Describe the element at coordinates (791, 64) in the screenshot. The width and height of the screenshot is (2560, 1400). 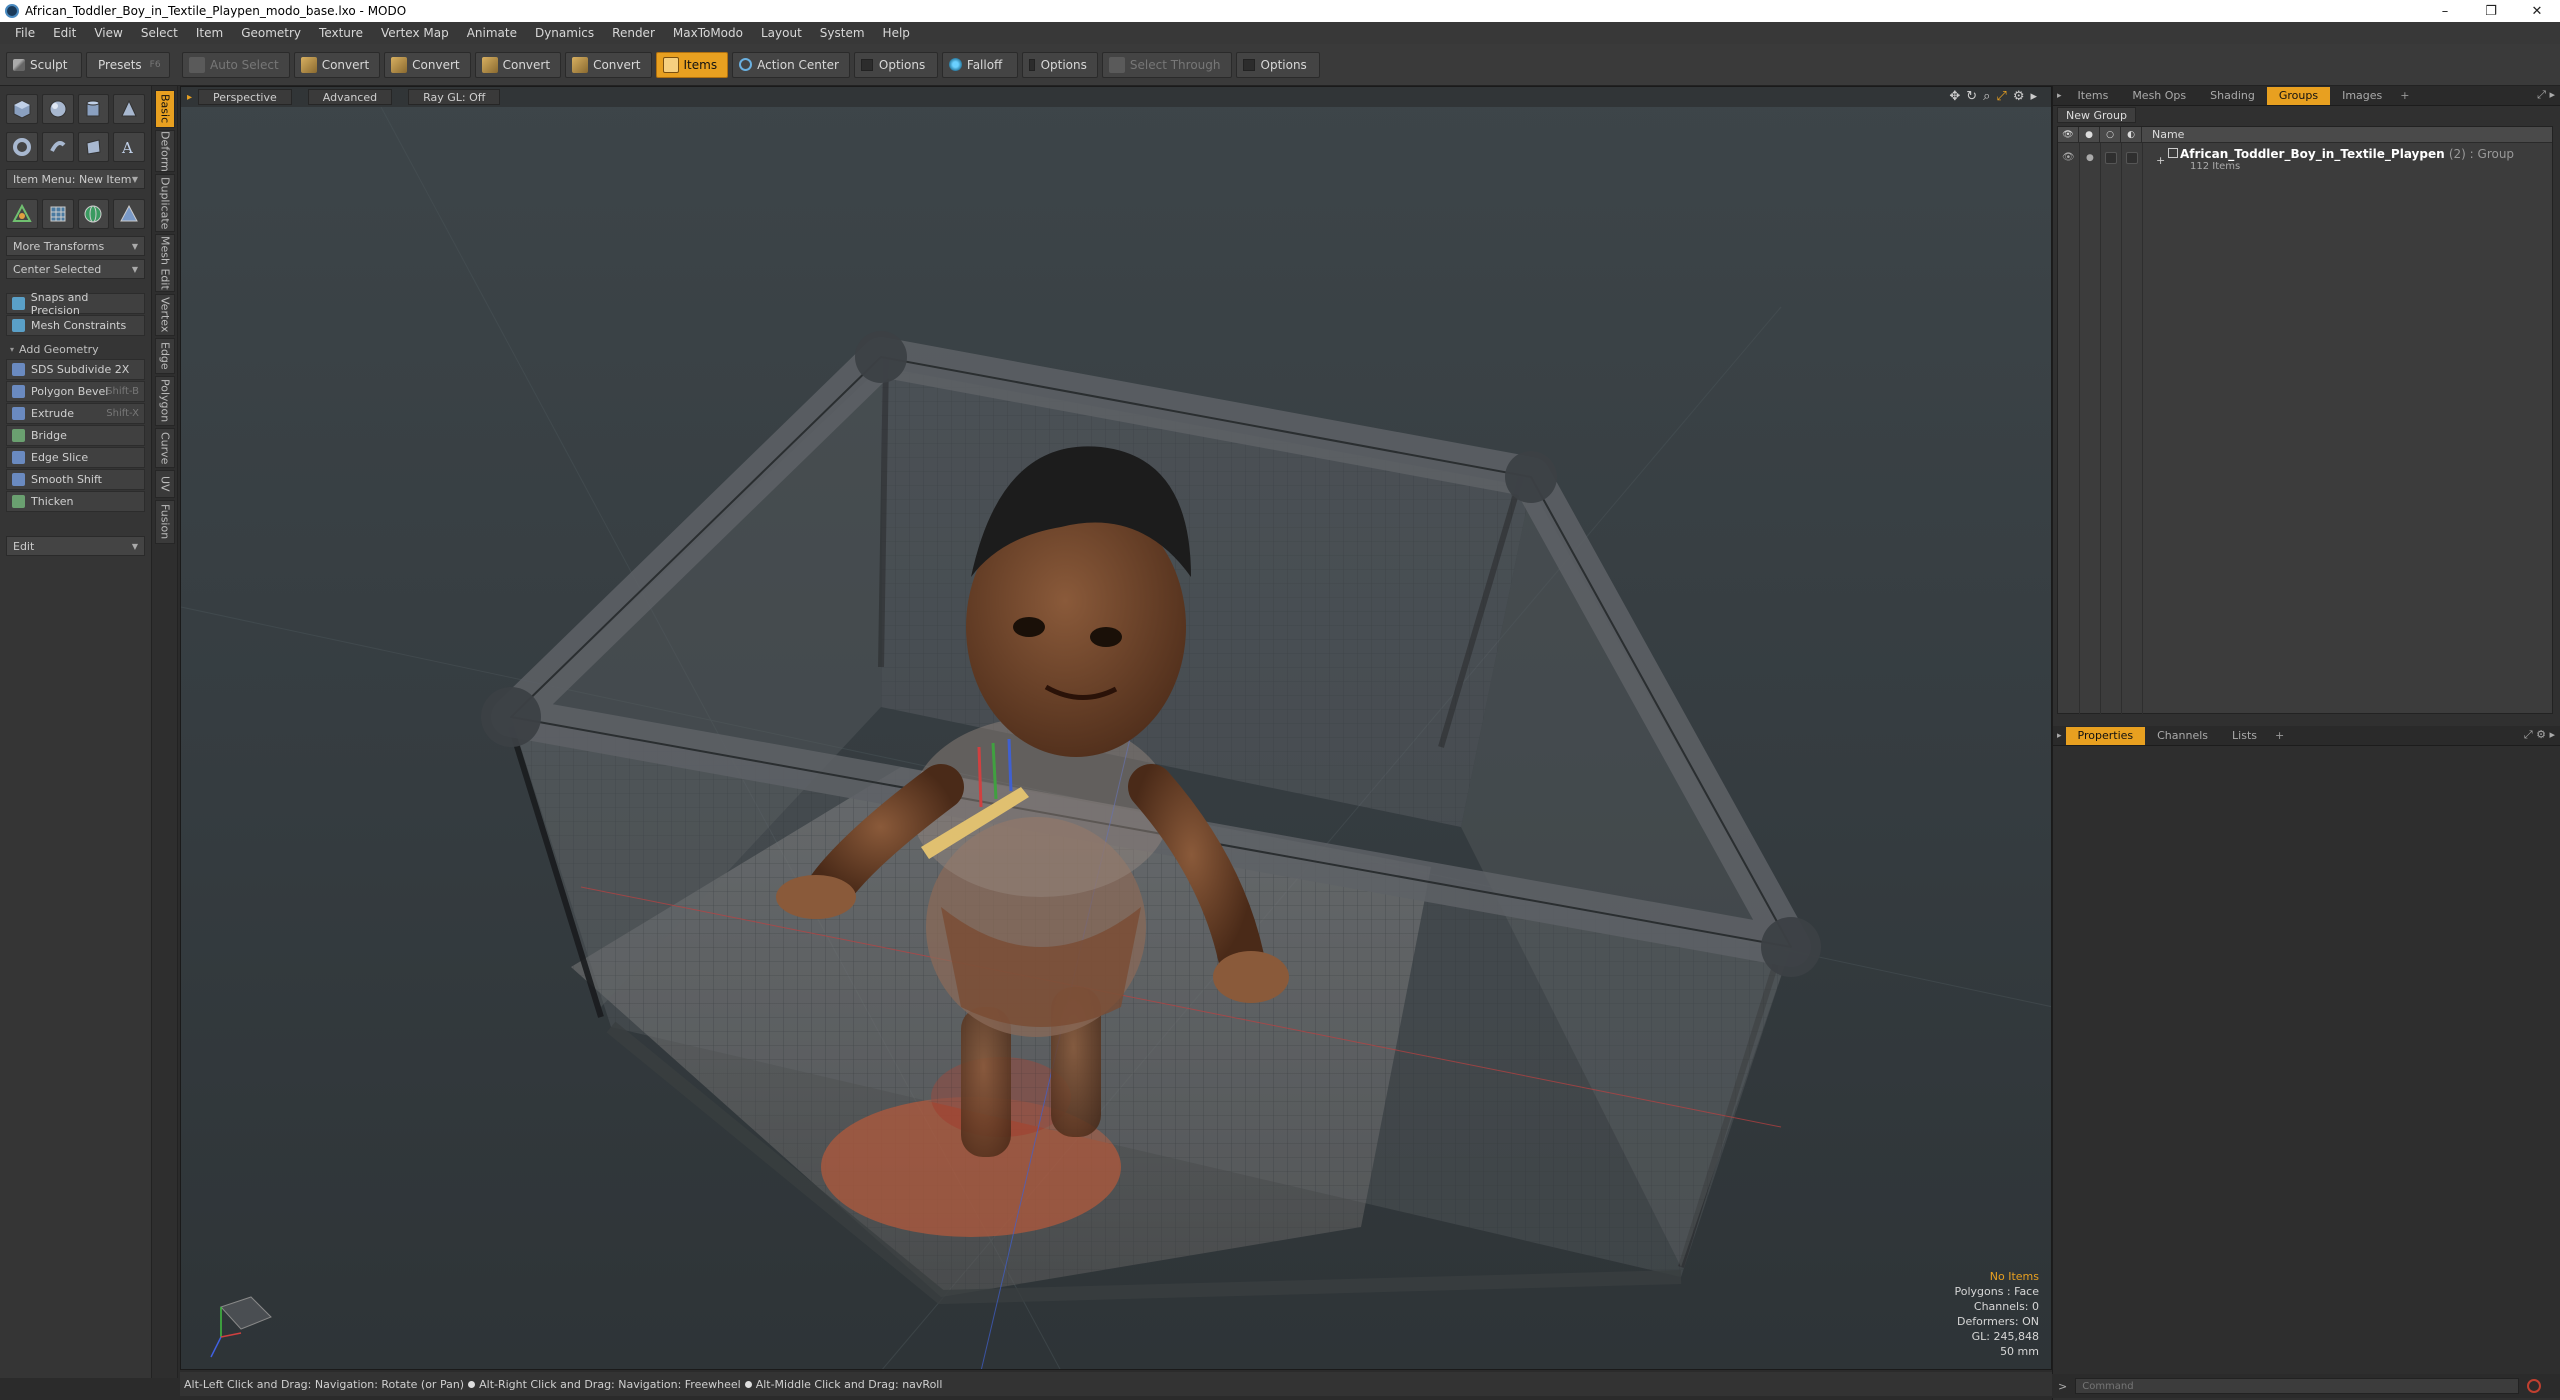
I see `action-center-button: Action Center` at that location.